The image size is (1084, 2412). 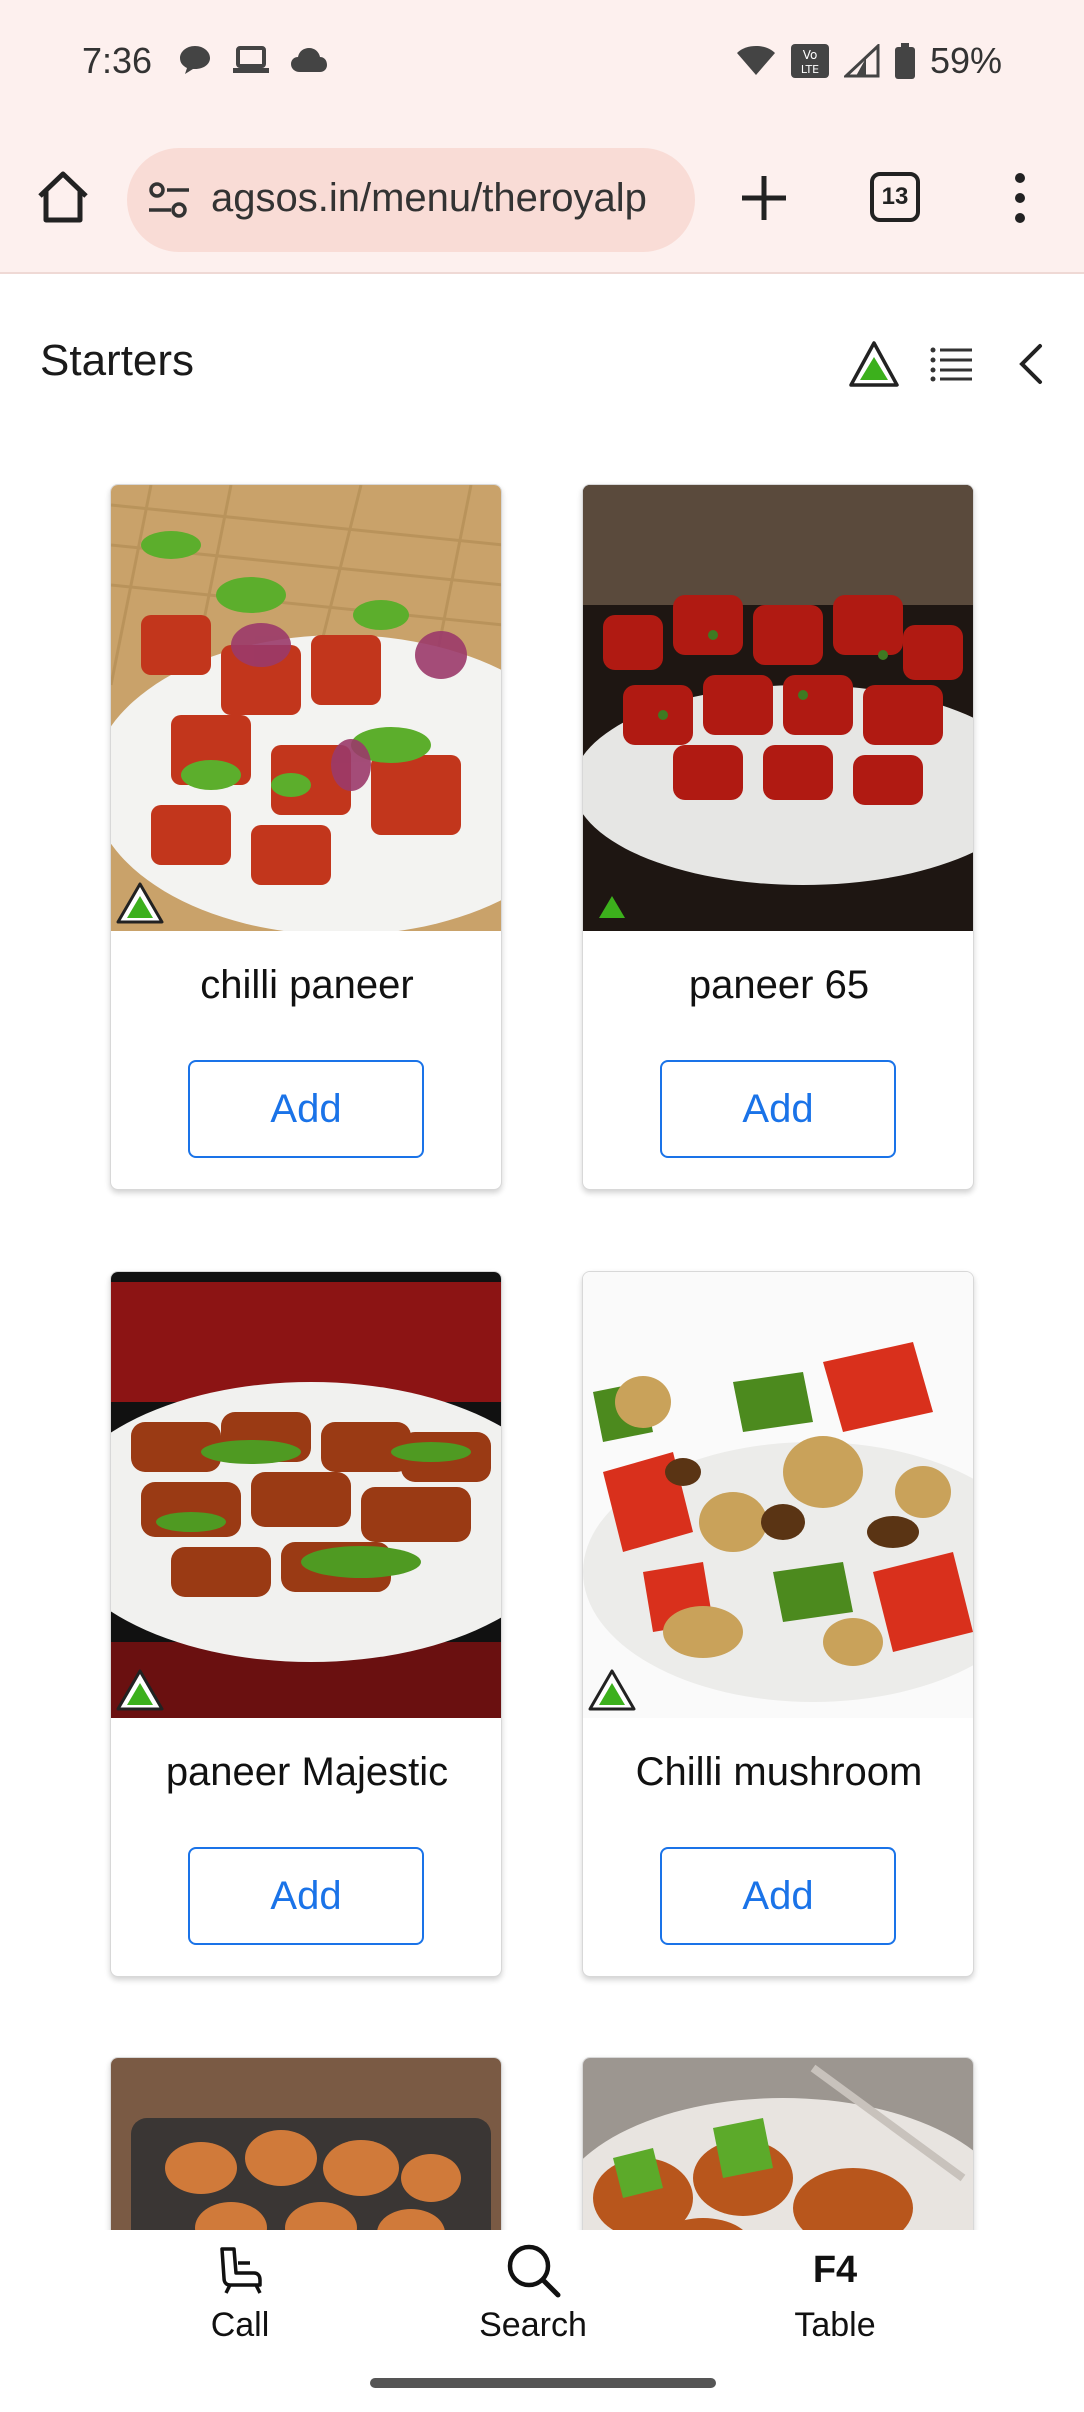 I want to click on home-indicator, so click(x=543, y=2383).